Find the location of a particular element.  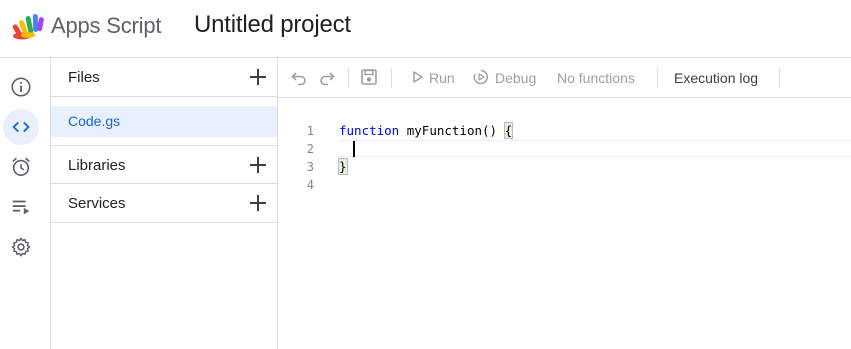

close-brace: } is located at coordinates (343, 166).